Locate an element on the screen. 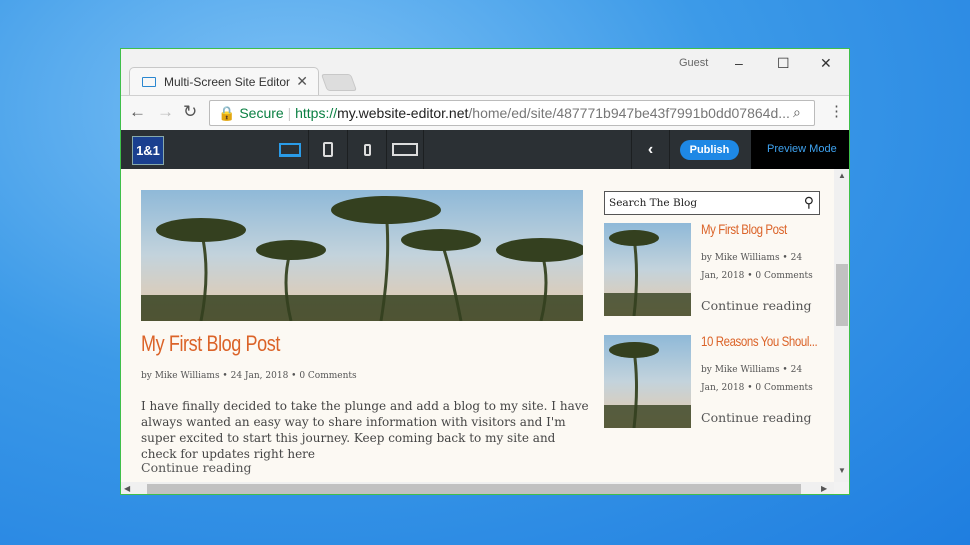 The height and width of the screenshot is (545, 970). forward-icon: → is located at coordinates (165, 112).